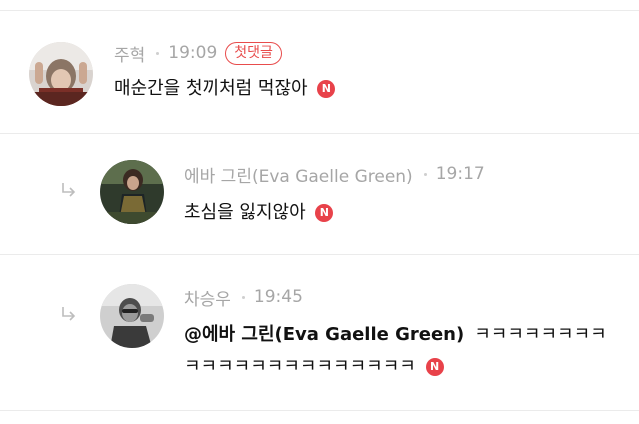  Describe the element at coordinates (211, 88) in the screenshot. I see `comment-text: 매순간을 첫끼처럼 먹잖아` at that location.